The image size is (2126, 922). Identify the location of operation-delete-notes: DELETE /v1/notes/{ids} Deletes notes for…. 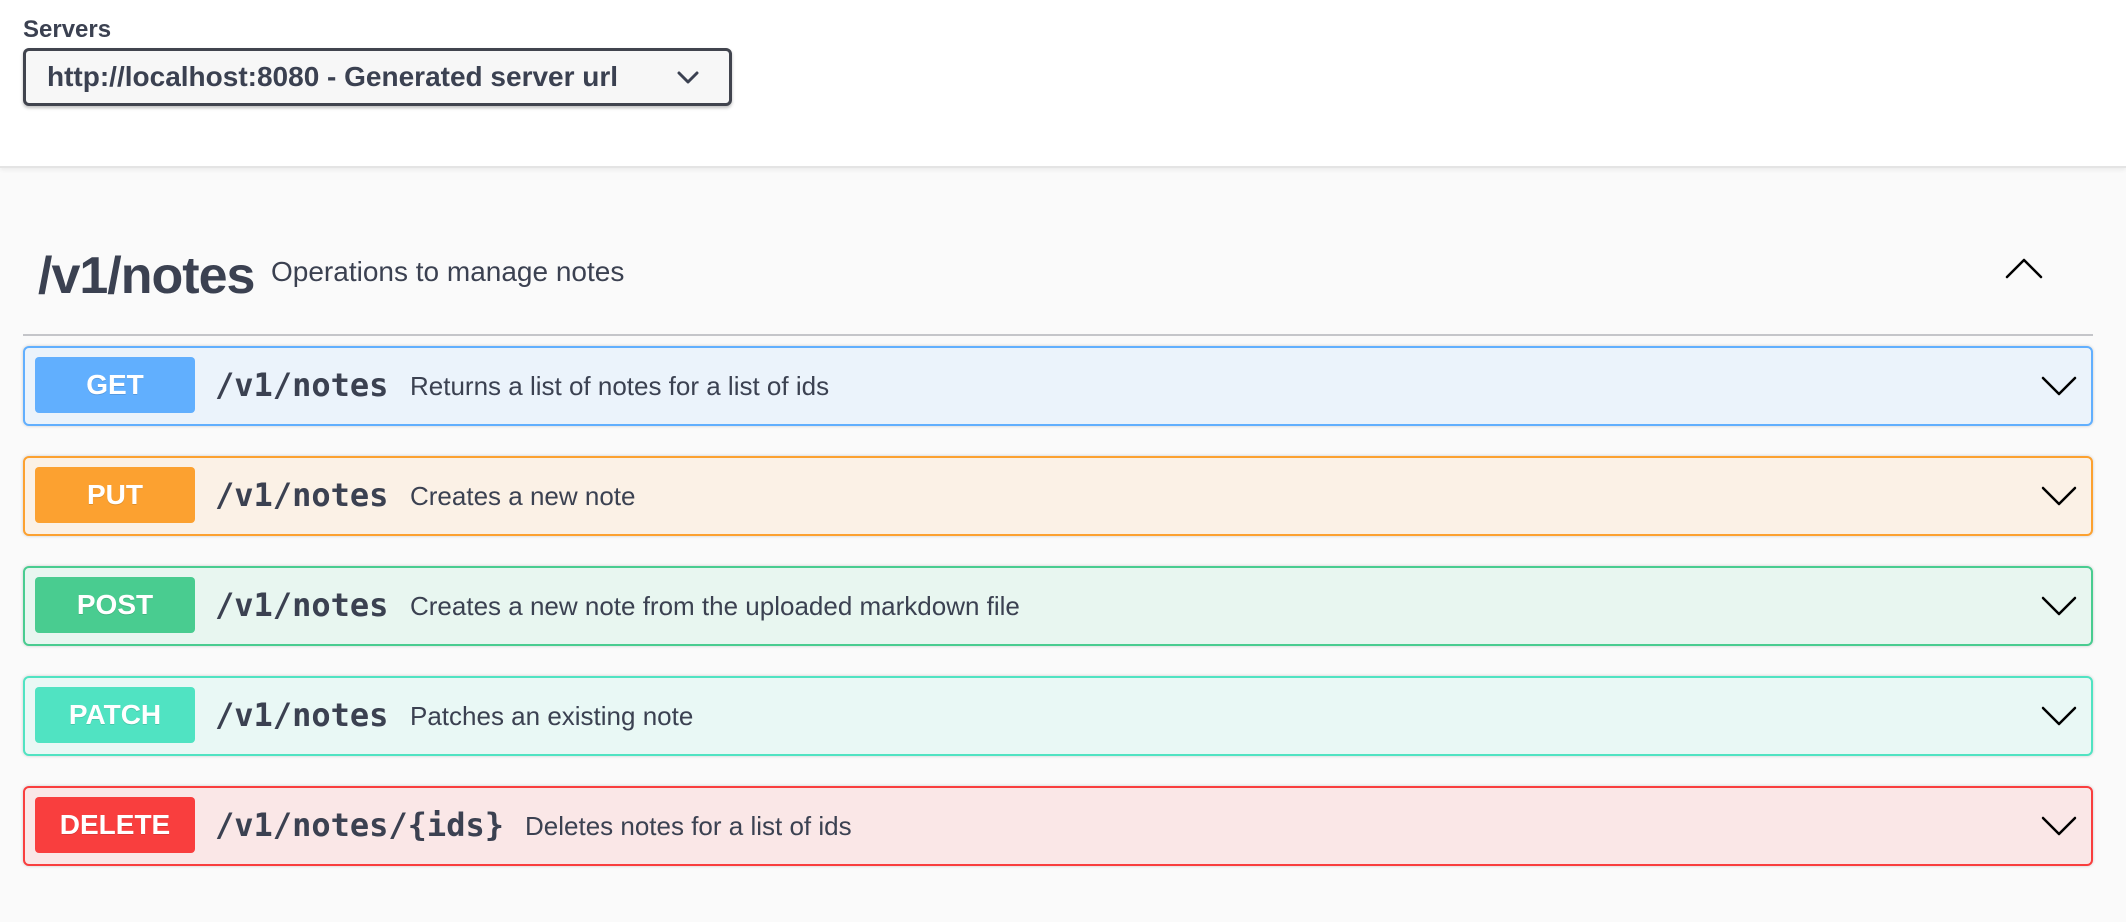
(1058, 826).